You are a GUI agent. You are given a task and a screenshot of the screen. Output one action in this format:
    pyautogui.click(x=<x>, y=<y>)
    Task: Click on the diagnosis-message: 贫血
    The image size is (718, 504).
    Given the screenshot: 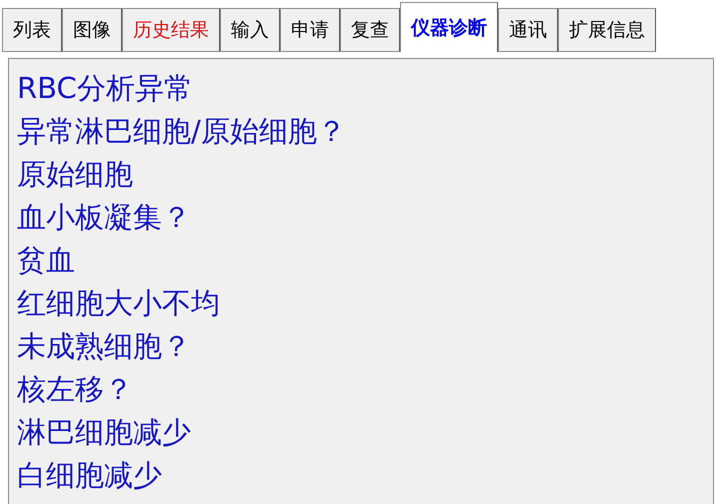 What is the action you would take?
    pyautogui.click(x=46, y=260)
    